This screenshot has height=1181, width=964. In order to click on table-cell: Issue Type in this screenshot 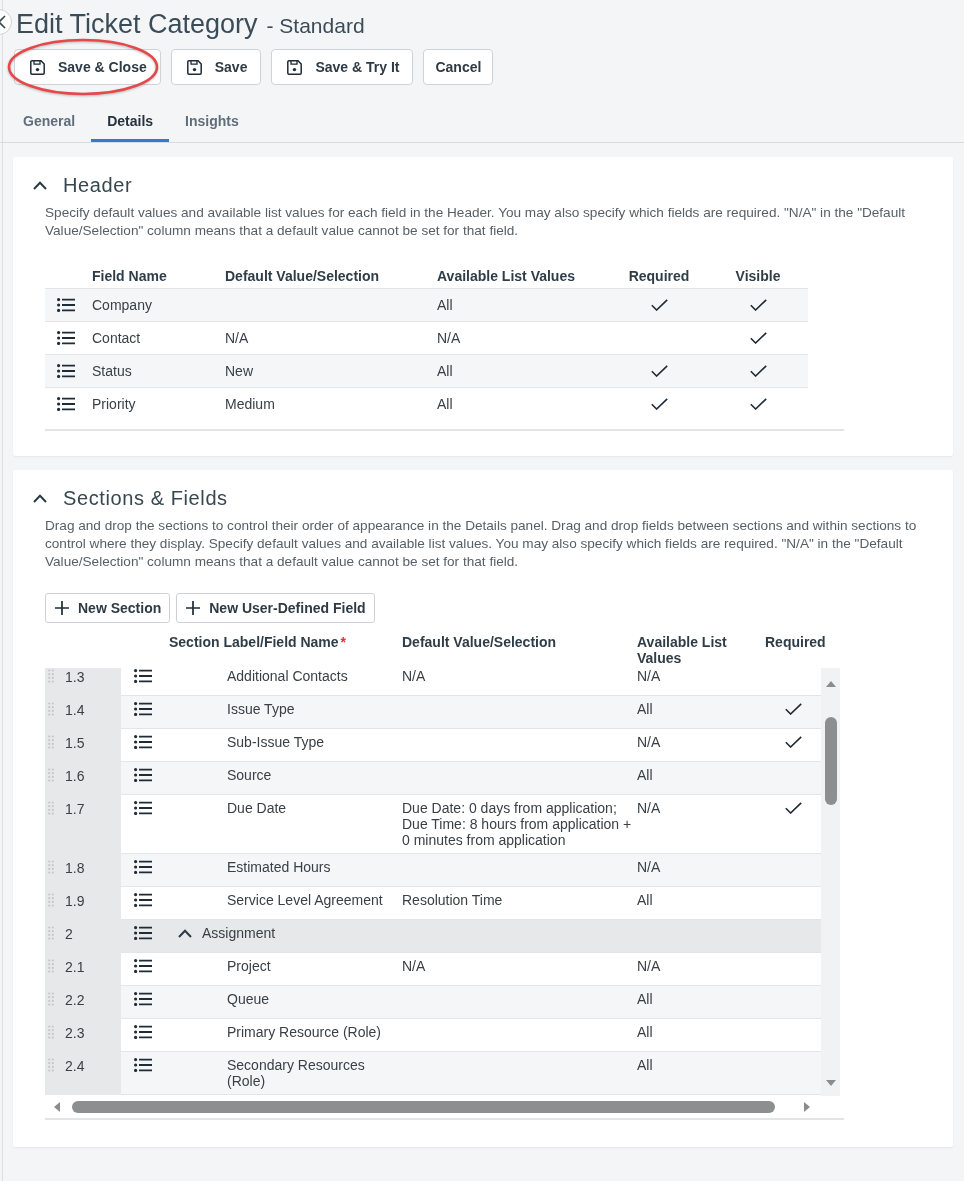, I will do `click(261, 709)`.